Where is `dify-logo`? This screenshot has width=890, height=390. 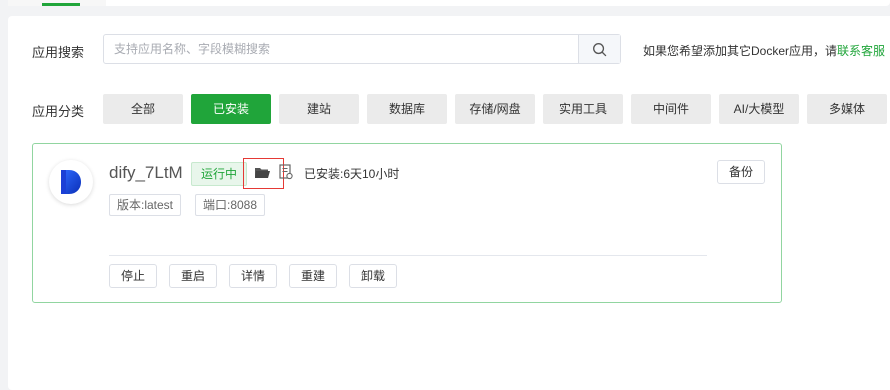 dify-logo is located at coordinates (71, 182).